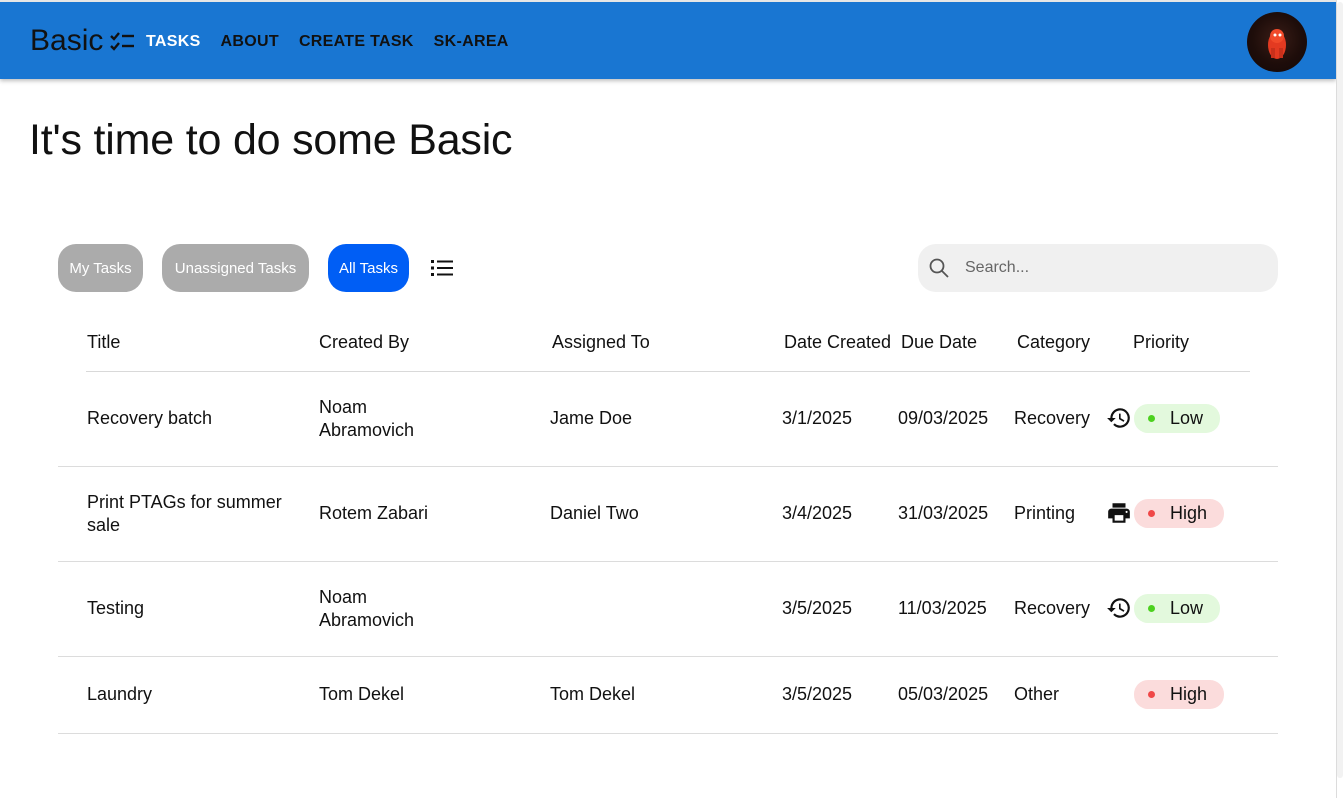 Image resolution: width=1343 pixels, height=798 pixels. Describe the element at coordinates (837, 342) in the screenshot. I see `column-header-date-created: Date Created` at that location.